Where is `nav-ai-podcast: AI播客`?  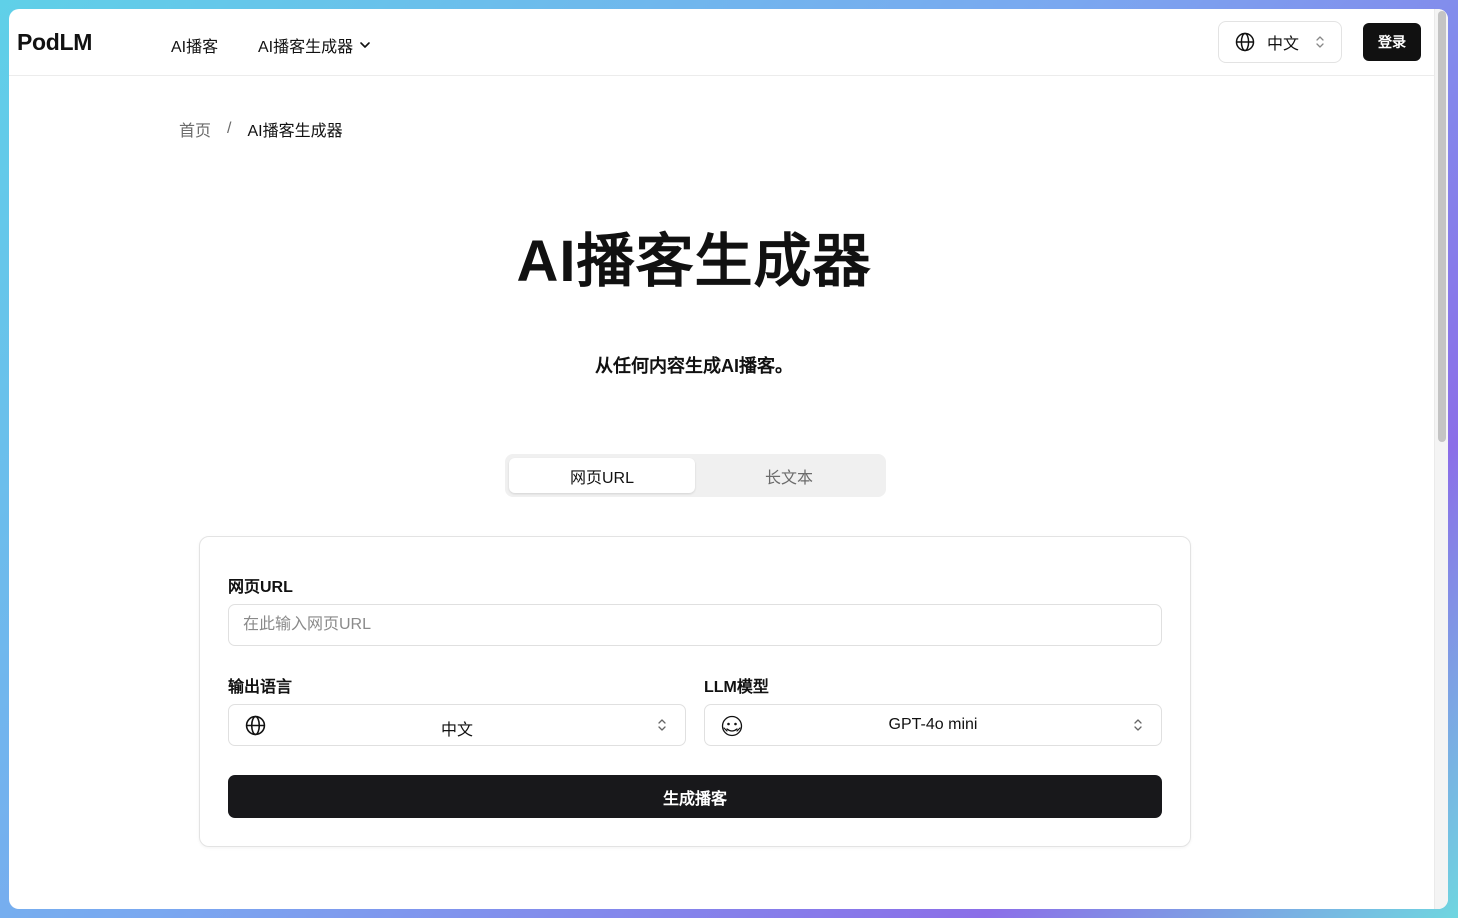
nav-ai-podcast: AI播客 is located at coordinates (194, 45).